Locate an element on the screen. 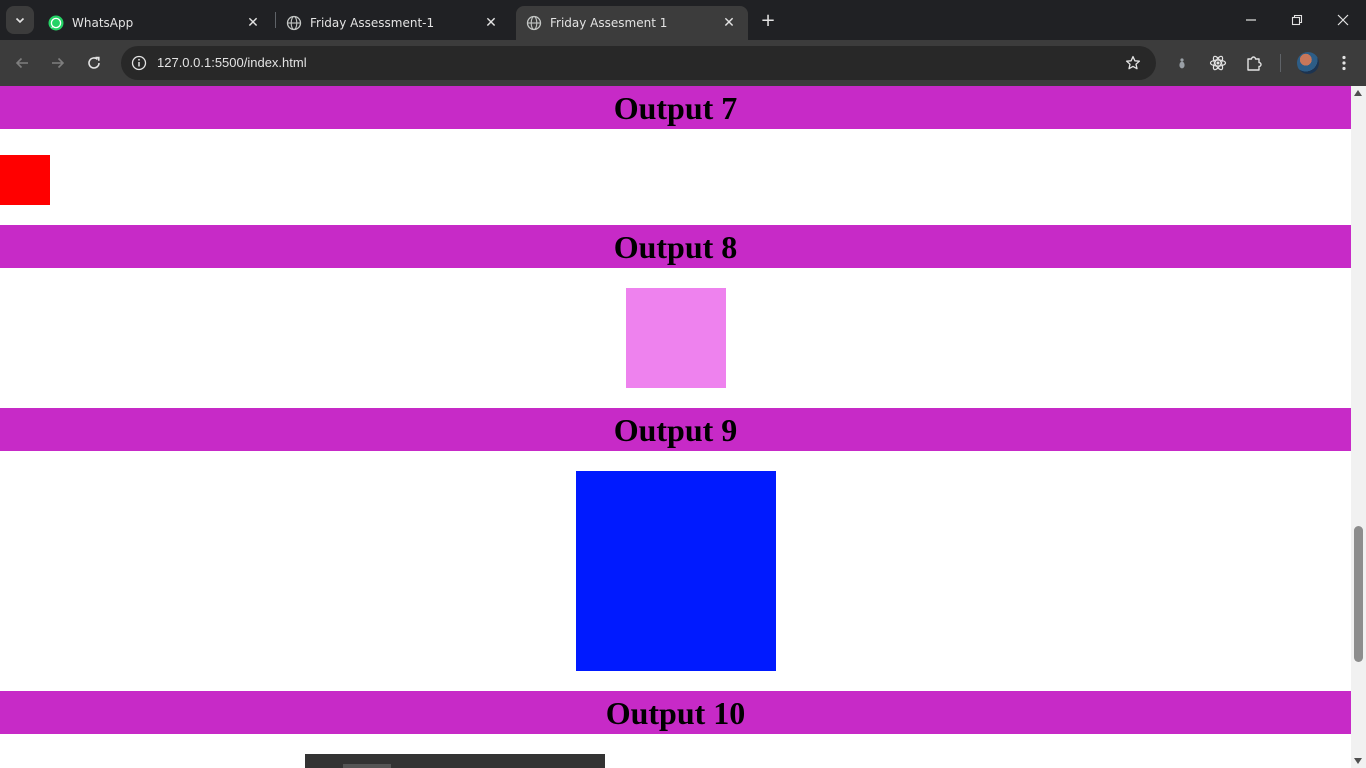 This screenshot has height=768, width=1366. section-heading-output-10: Output 10 is located at coordinates (675, 712).